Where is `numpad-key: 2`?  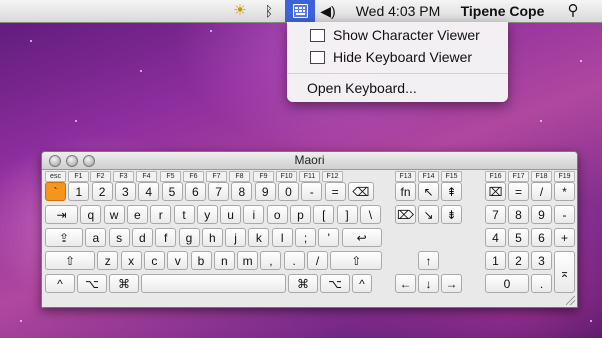 numpad-key: 2 is located at coordinates (518, 260).